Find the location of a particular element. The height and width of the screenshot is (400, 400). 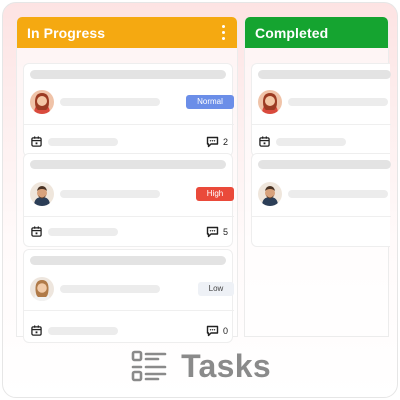

priority-badge: Low is located at coordinates (216, 289).